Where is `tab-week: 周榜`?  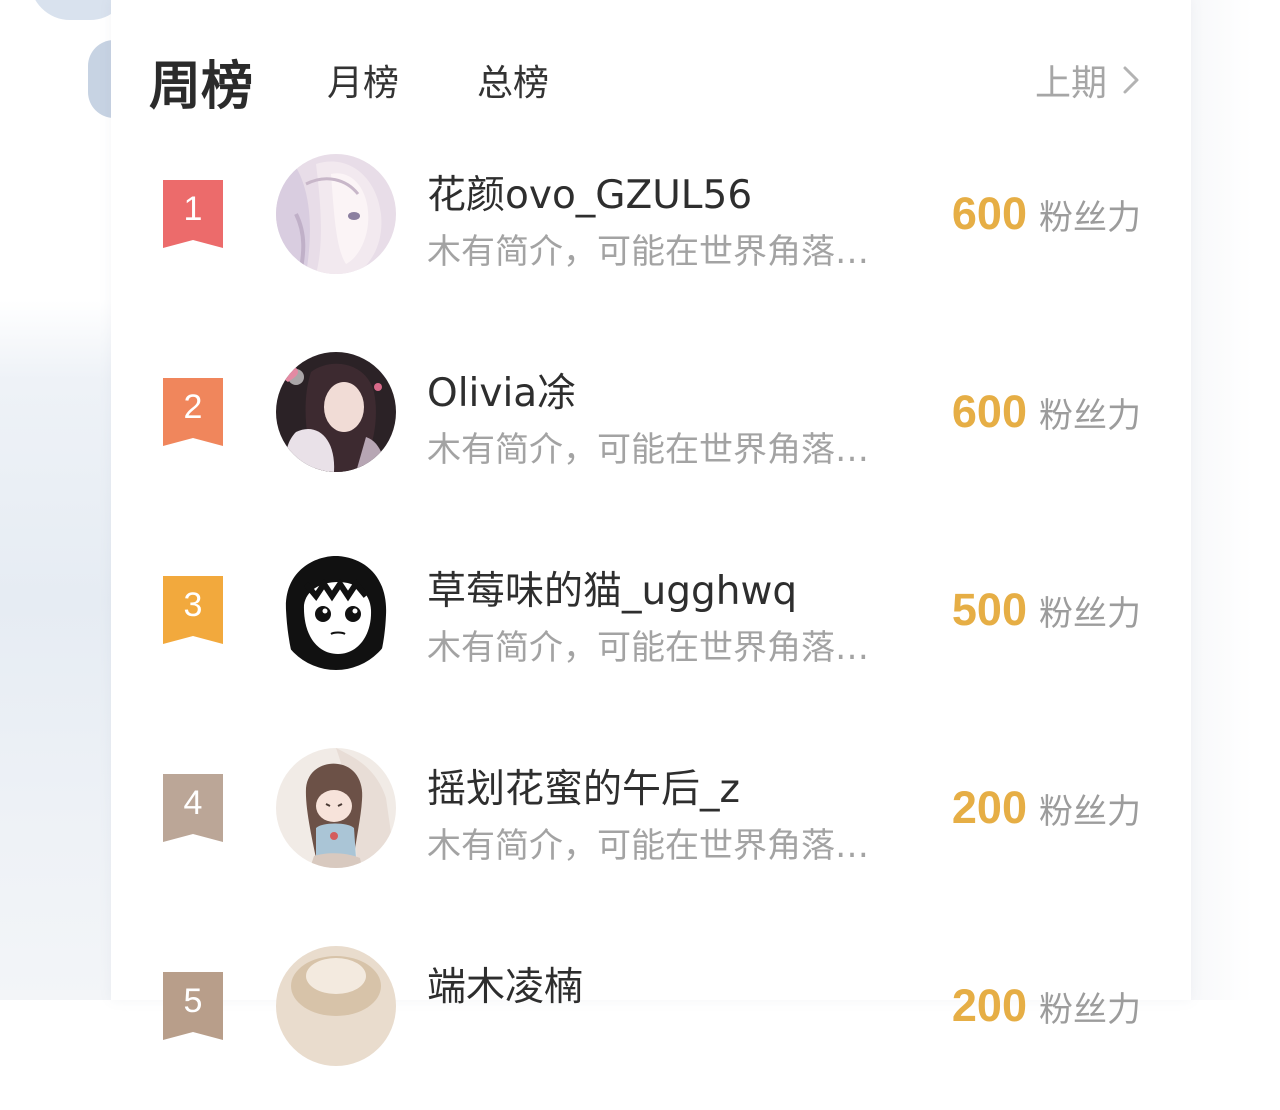
tab-week: 周榜 is located at coordinates (201, 81).